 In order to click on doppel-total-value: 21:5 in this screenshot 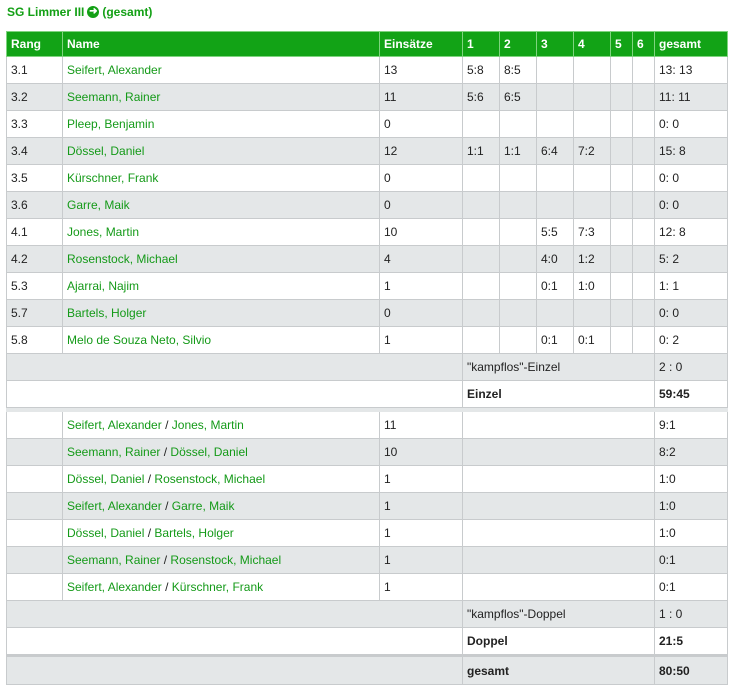, I will do `click(691, 641)`.